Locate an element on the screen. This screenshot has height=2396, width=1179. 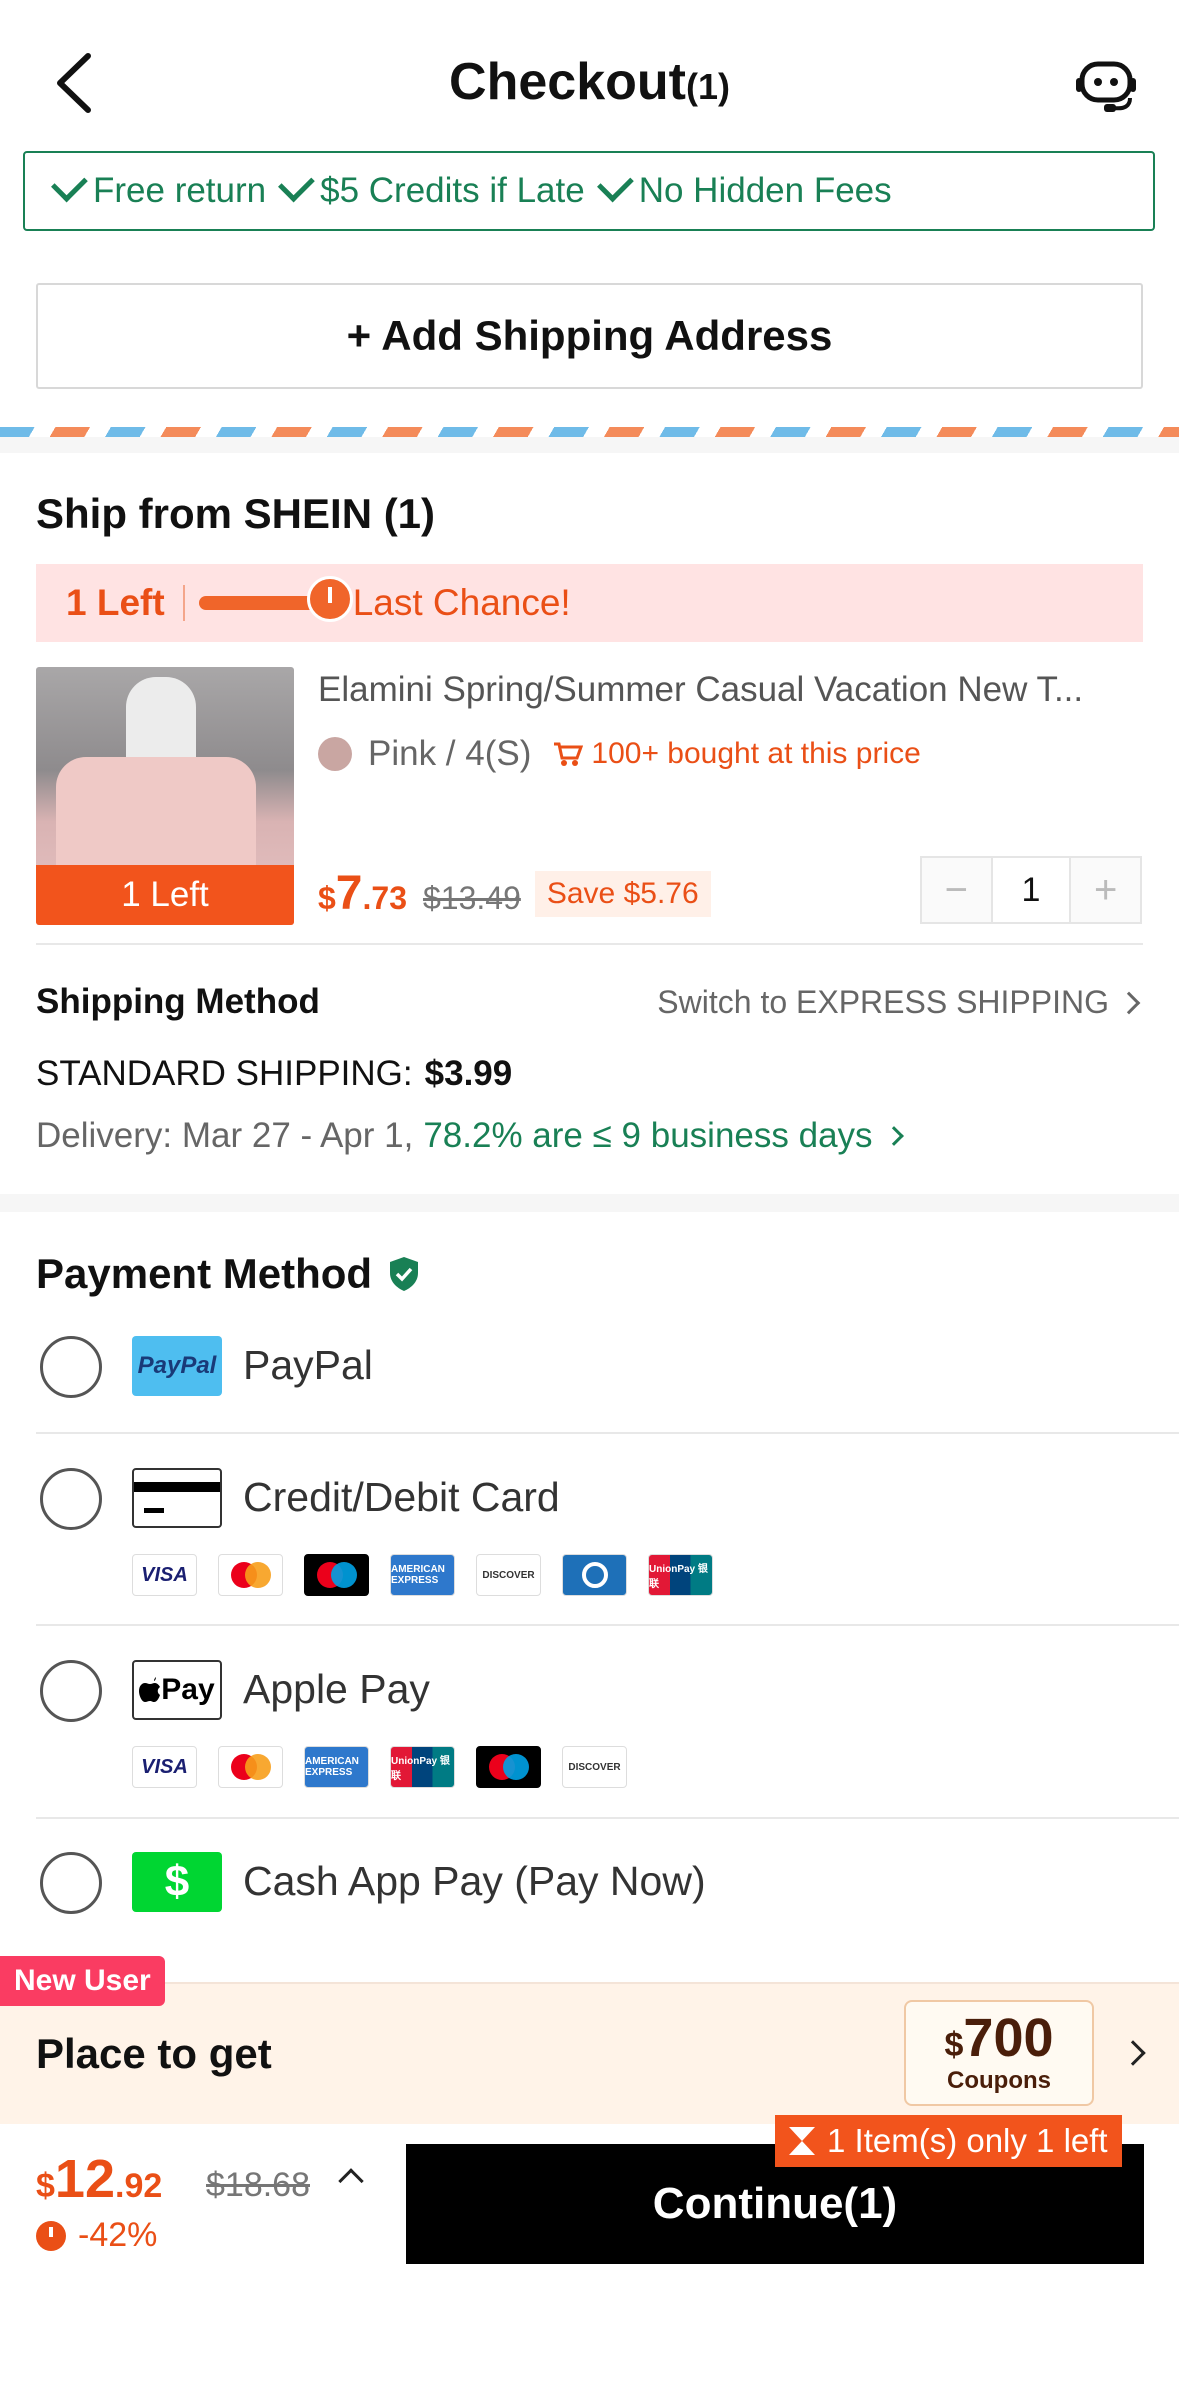
decrease-quantity-button: − is located at coordinates (956, 890).